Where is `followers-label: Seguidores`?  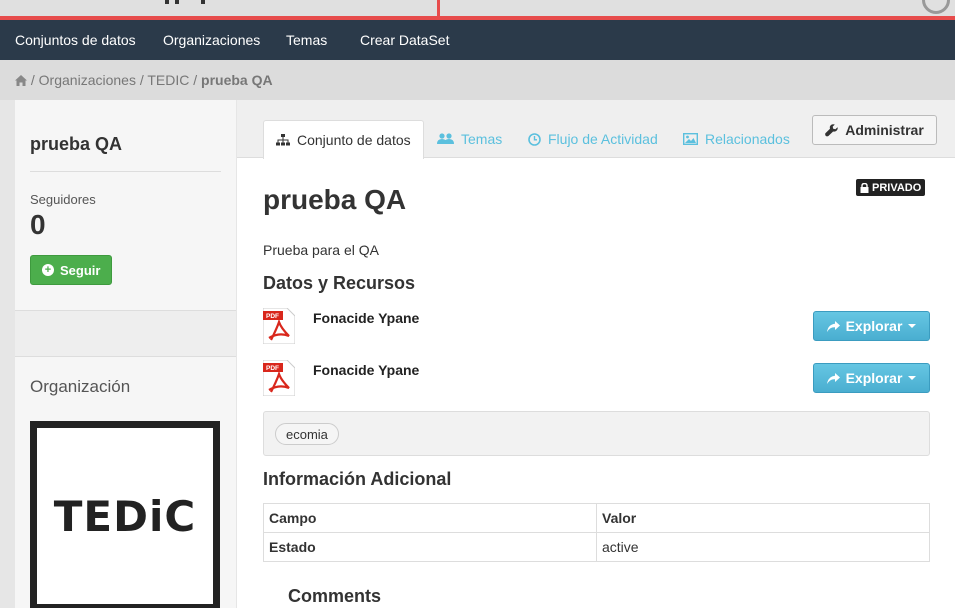 followers-label: Seguidores is located at coordinates (63, 199).